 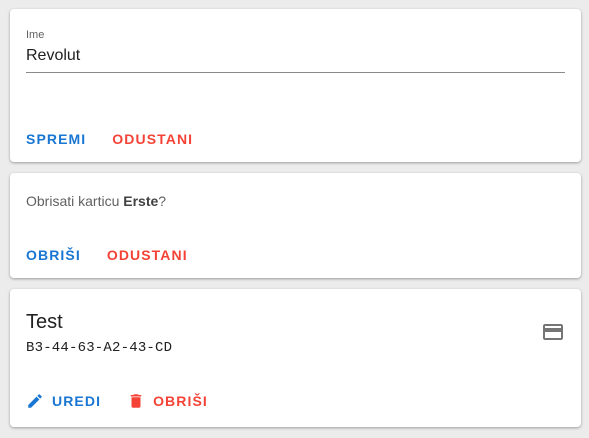 What do you see at coordinates (35, 35) in the screenshot?
I see `name-field-label: Ime` at bounding box center [35, 35].